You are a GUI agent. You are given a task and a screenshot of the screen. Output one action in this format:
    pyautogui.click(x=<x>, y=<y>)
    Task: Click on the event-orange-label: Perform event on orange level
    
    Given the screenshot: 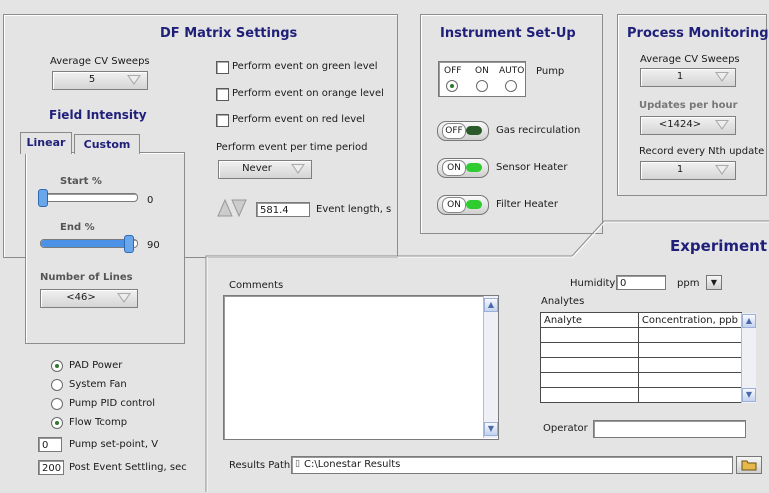 What is the action you would take?
    pyautogui.click(x=308, y=93)
    